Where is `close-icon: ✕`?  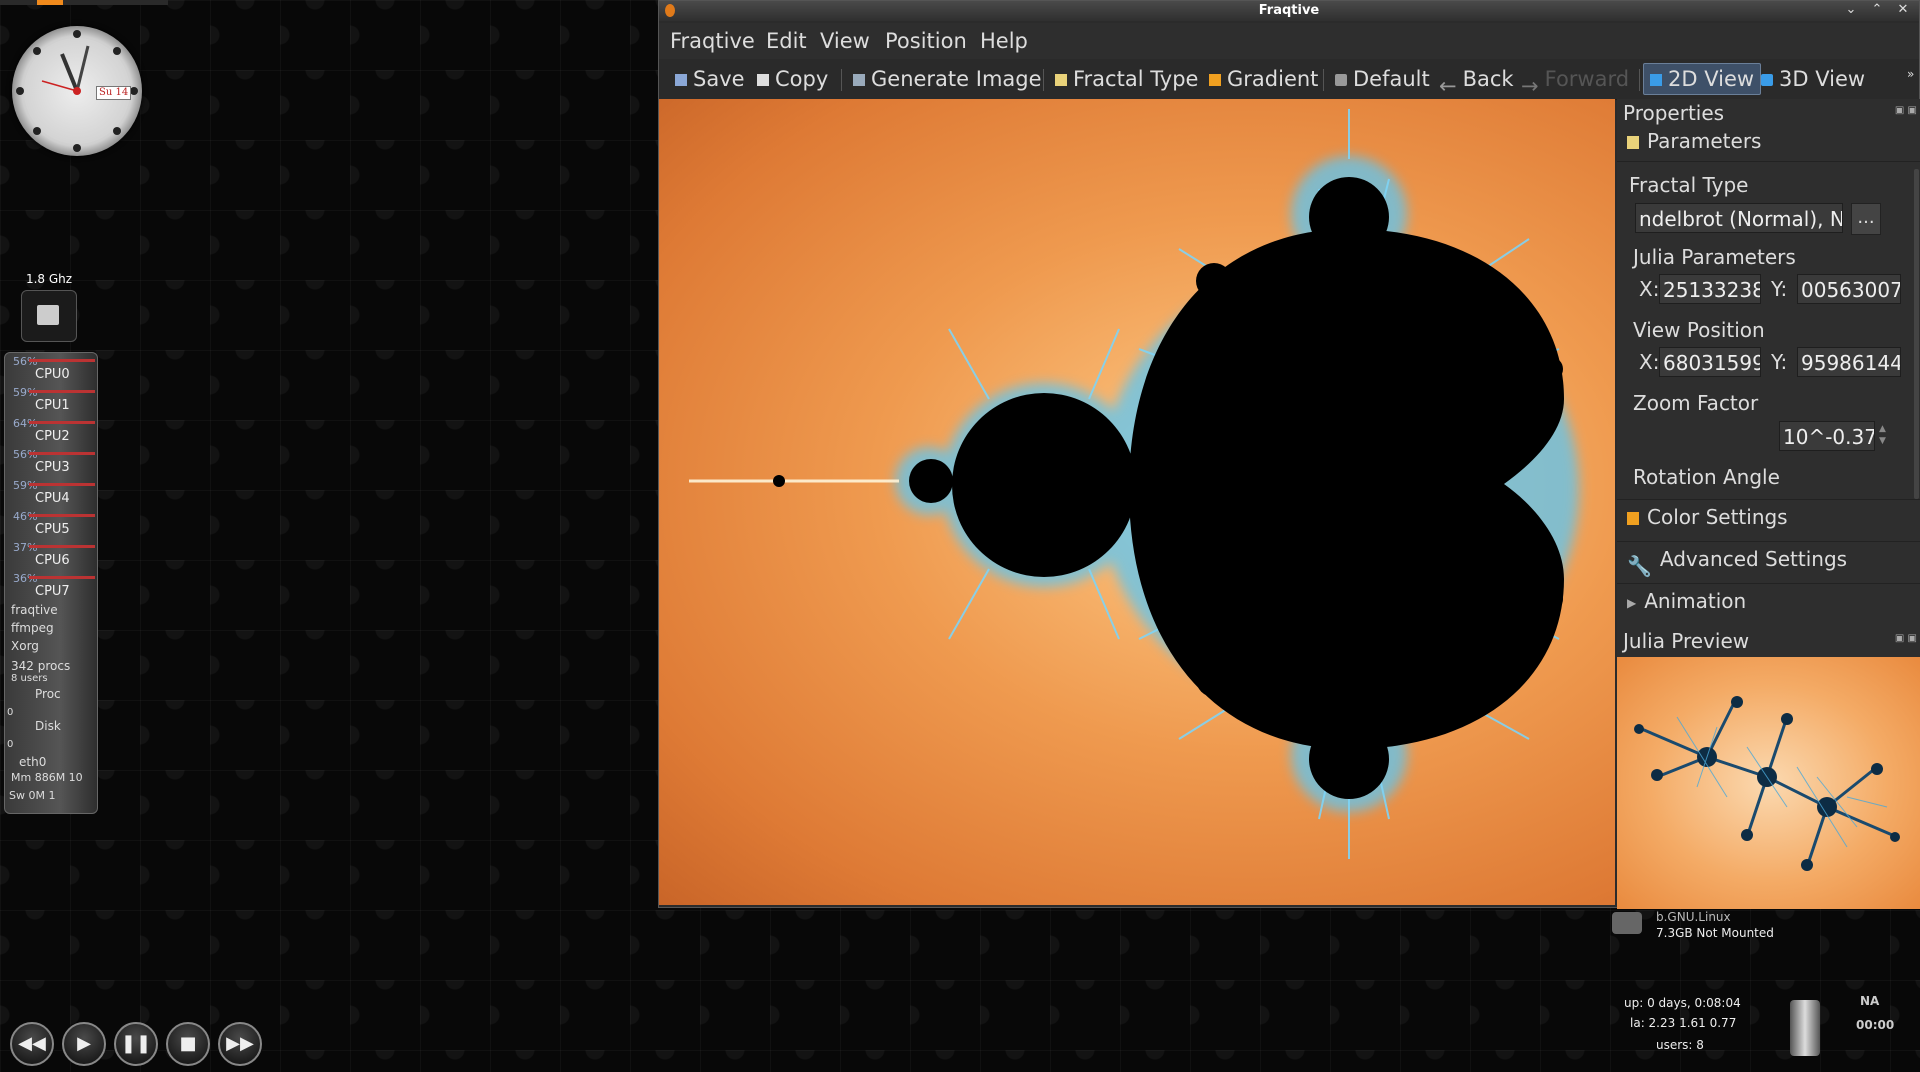
close-icon: ✕ is located at coordinates (1903, 9).